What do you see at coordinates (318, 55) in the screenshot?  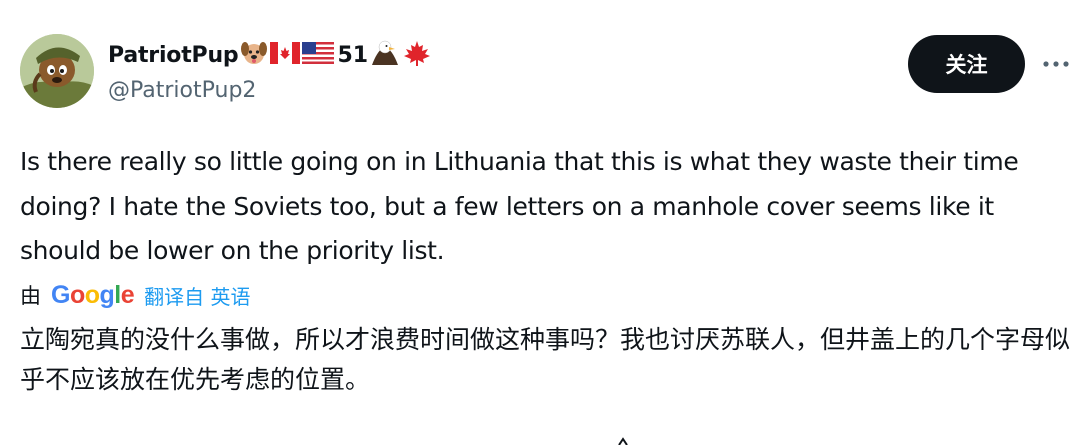 I see `us-flag-icon` at bounding box center [318, 55].